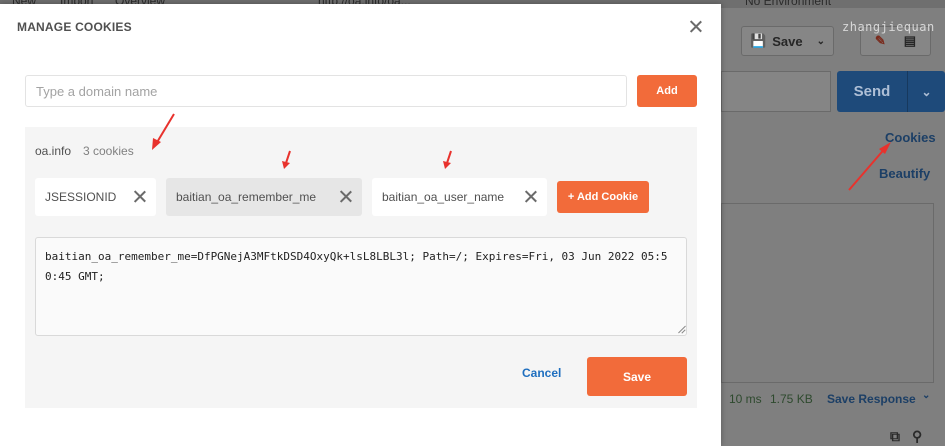 This screenshot has height=446, width=945. I want to click on annotation-arrow-cookie-count, so click(163, 131).